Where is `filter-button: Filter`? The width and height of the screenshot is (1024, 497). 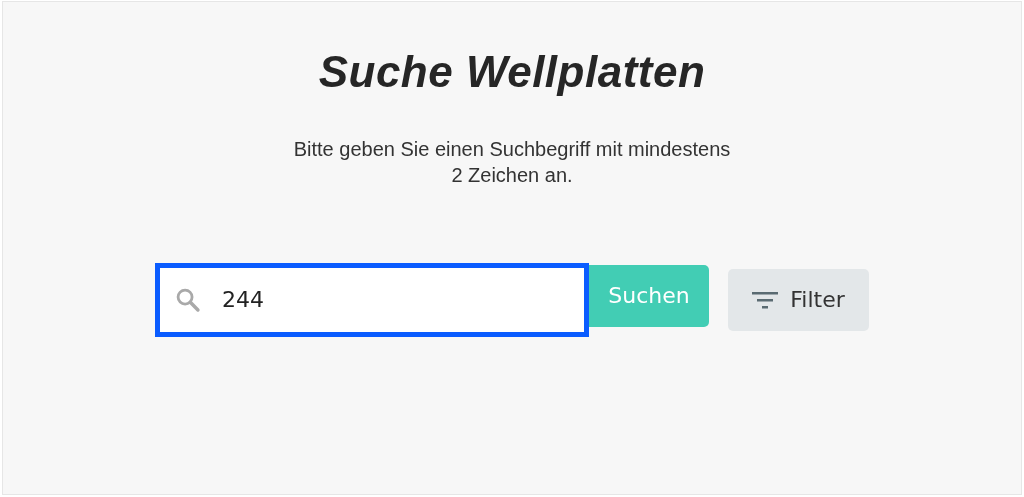 filter-button: Filter is located at coordinates (798, 299).